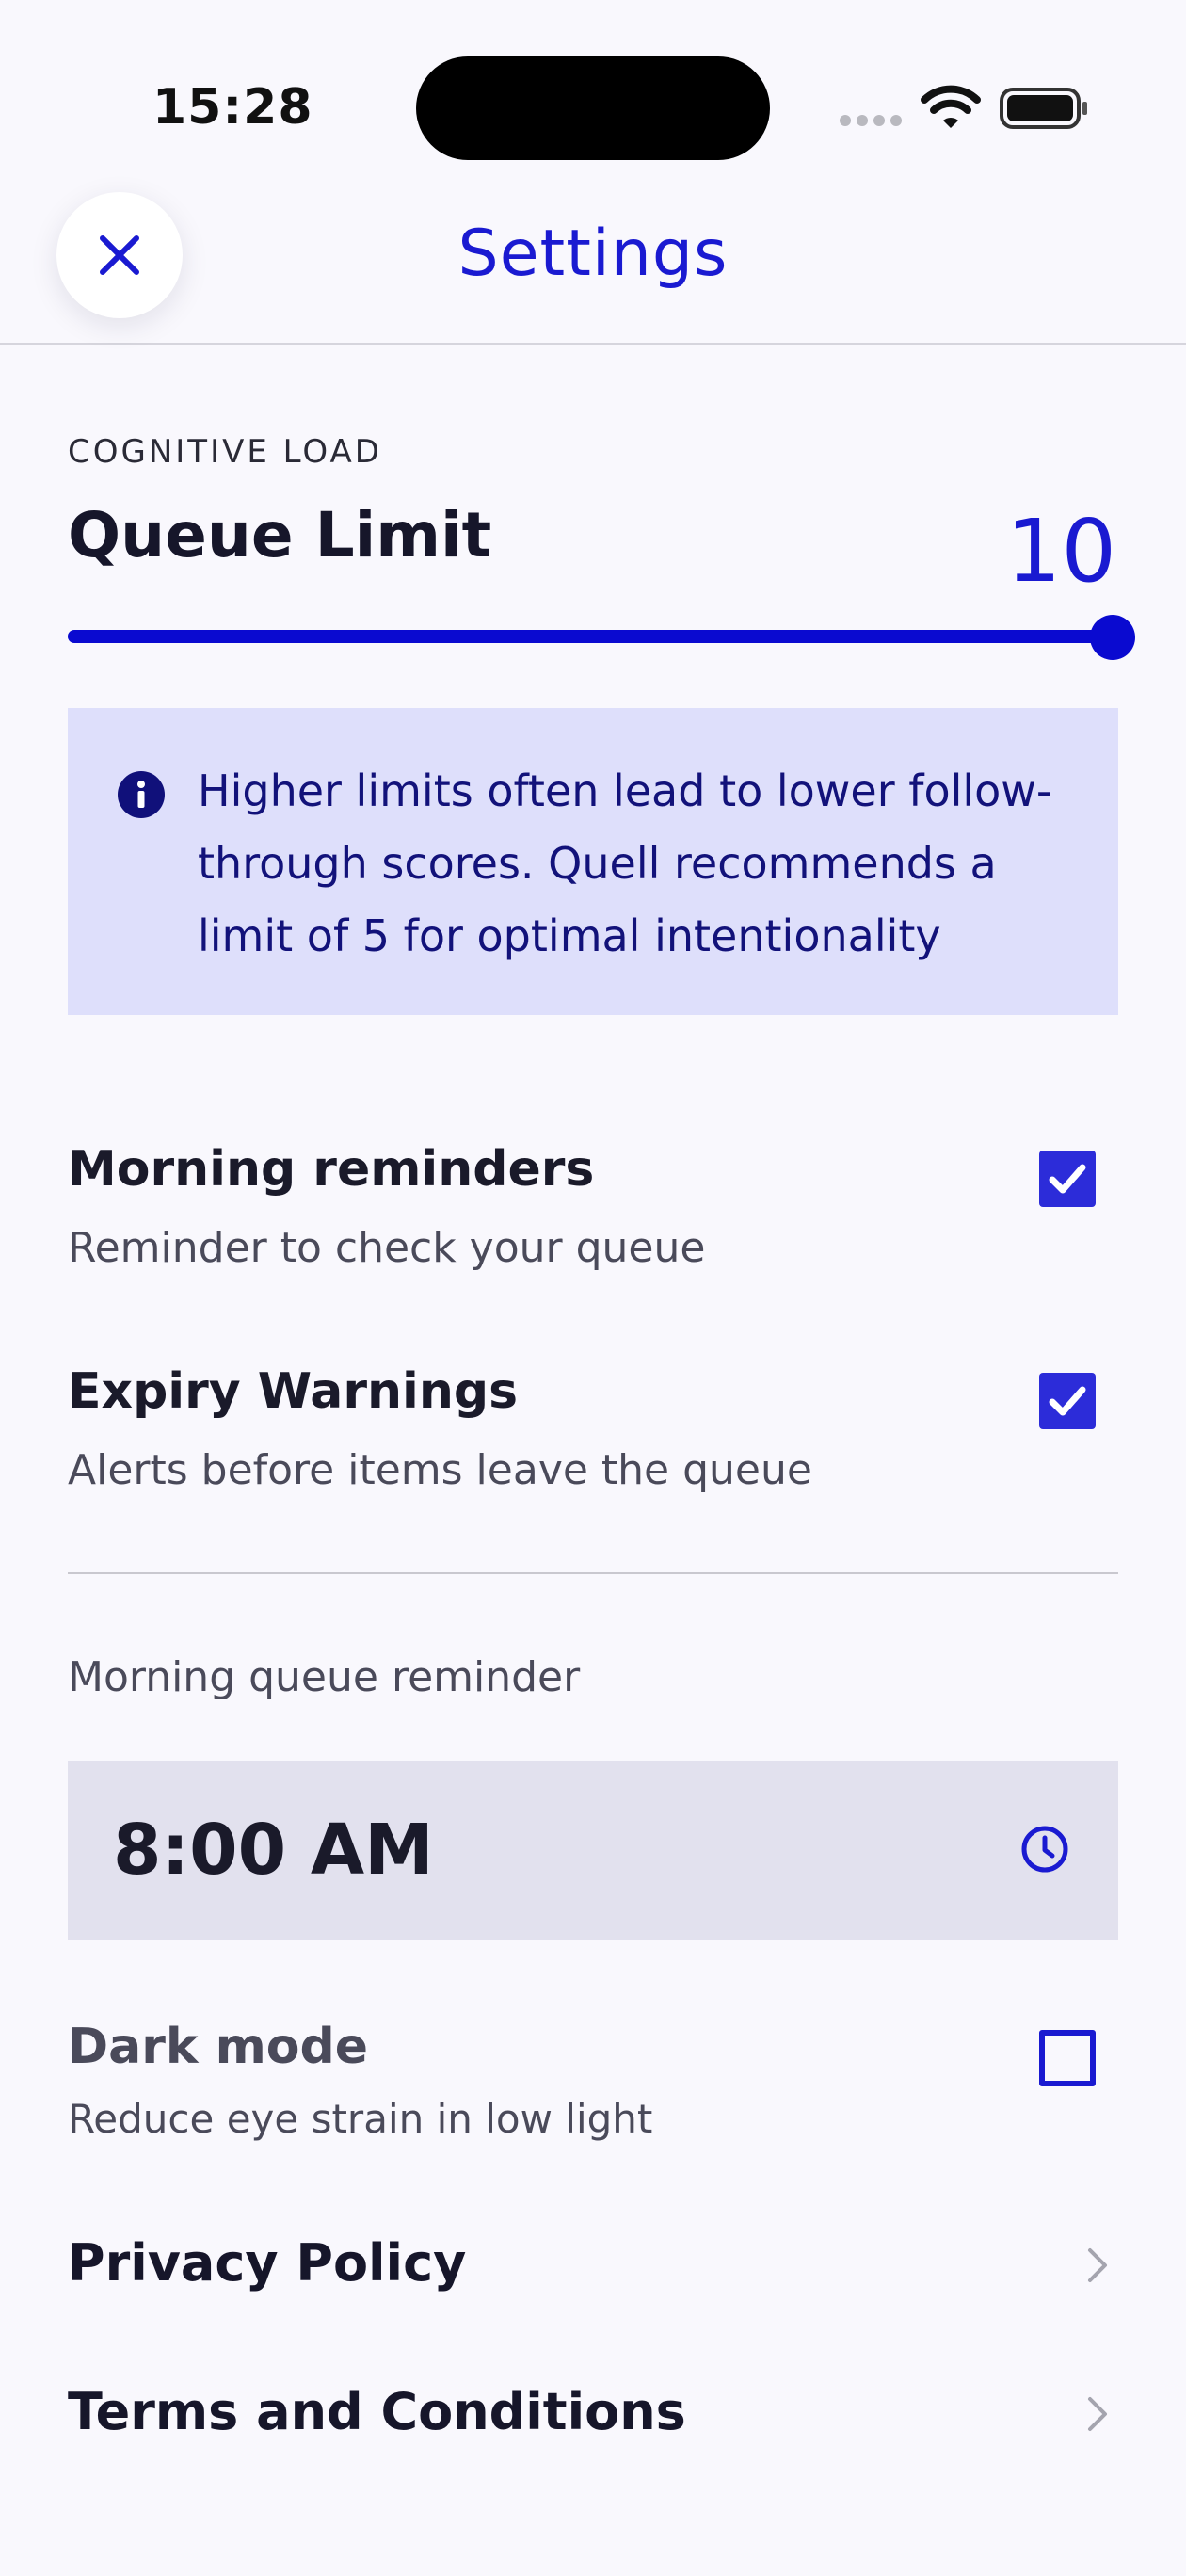 The image size is (1186, 2576). I want to click on dark-mode-checkbox, so click(1067, 2058).